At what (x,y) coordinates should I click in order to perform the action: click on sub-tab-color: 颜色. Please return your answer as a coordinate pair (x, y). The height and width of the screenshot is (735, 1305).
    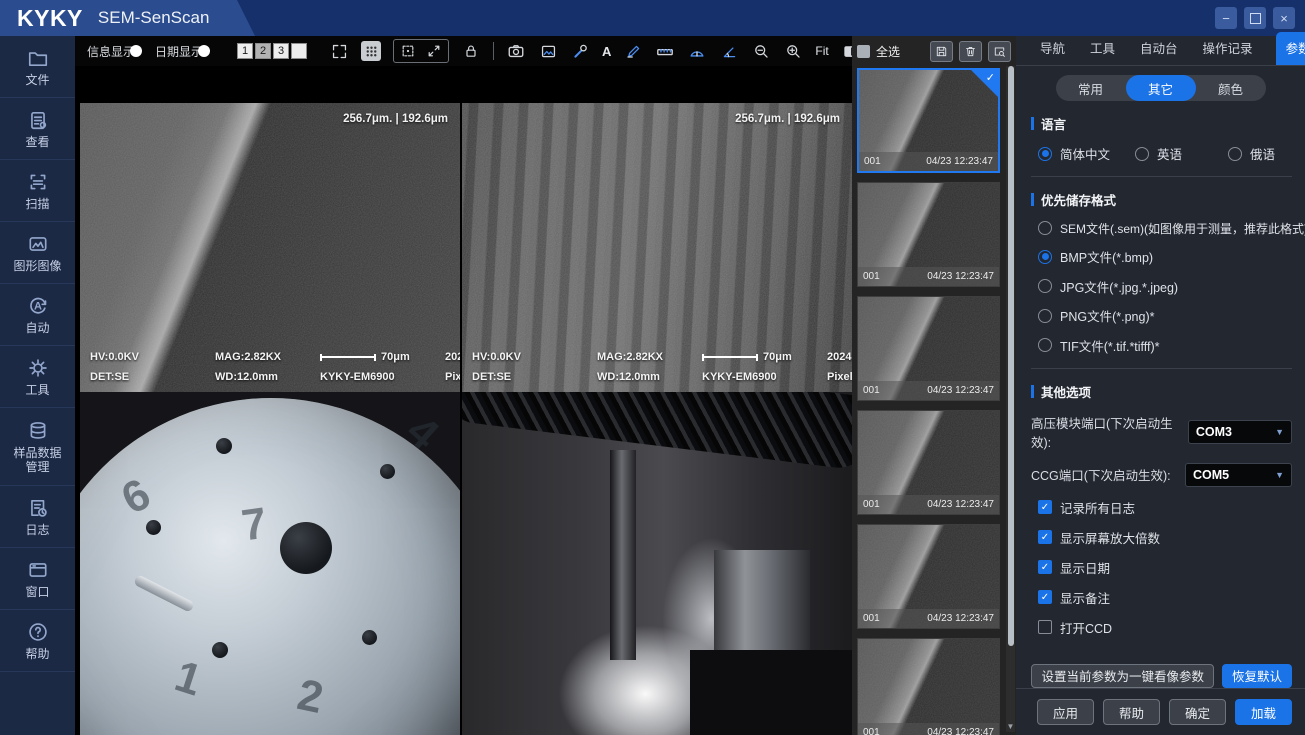
    Looking at the image, I should click on (1231, 88).